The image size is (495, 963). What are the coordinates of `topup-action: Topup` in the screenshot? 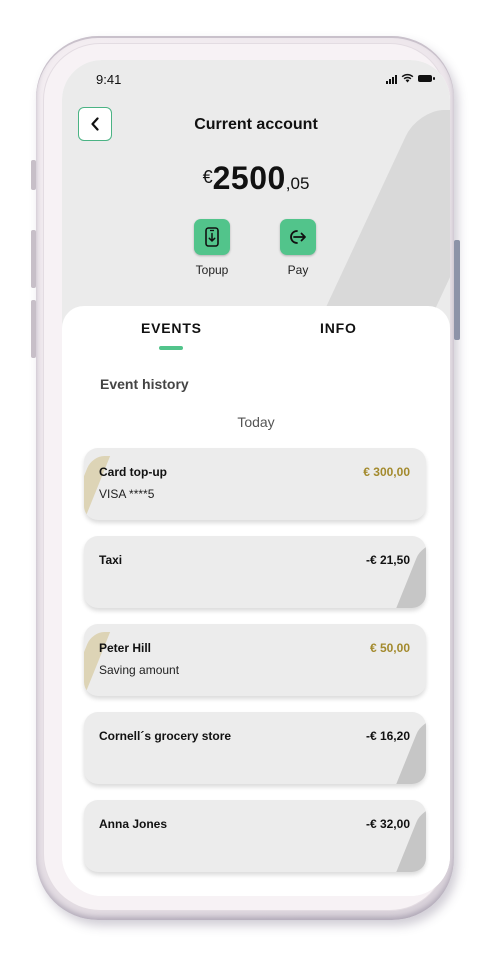 It's located at (212, 248).